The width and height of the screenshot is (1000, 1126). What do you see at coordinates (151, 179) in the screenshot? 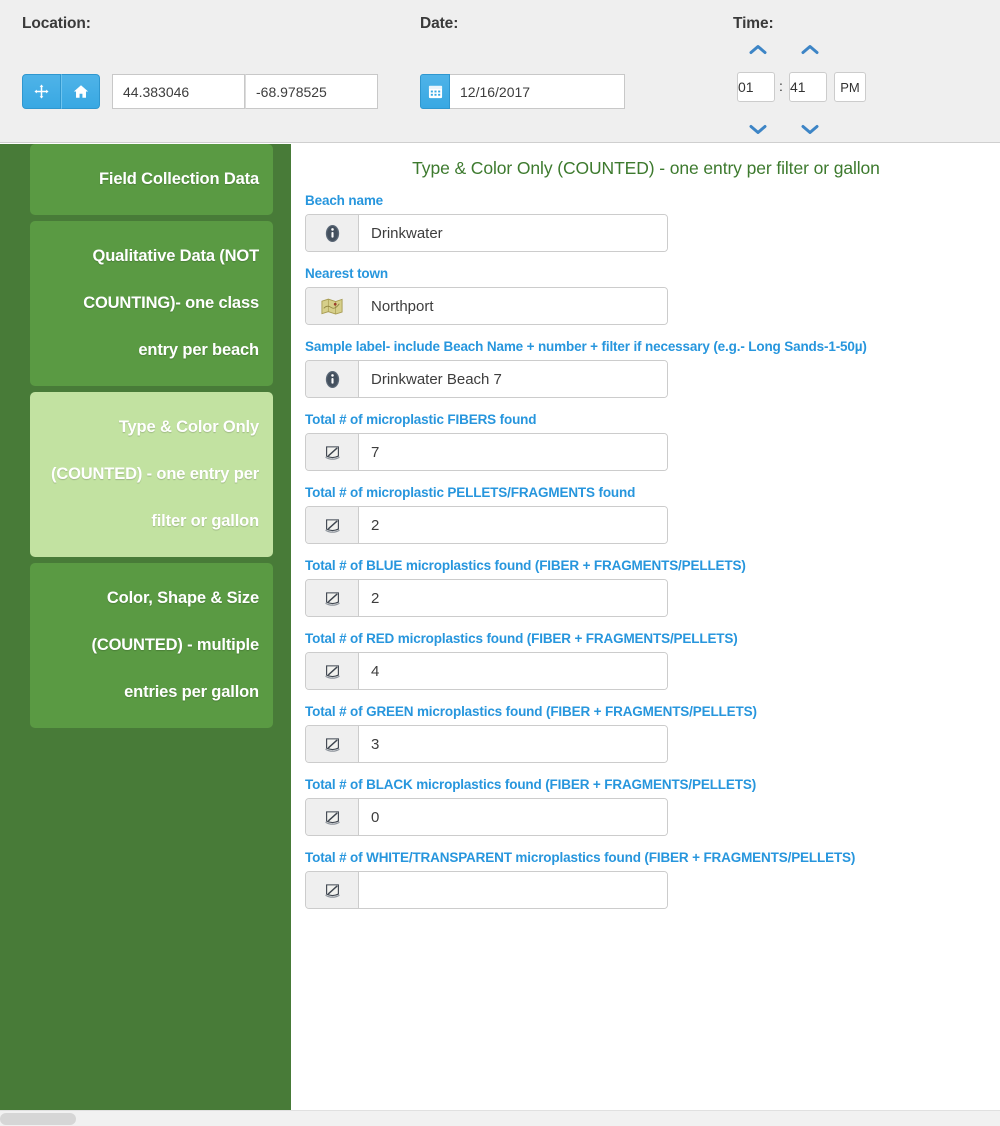
I see `sidebar-item-0: Field Collection Data` at bounding box center [151, 179].